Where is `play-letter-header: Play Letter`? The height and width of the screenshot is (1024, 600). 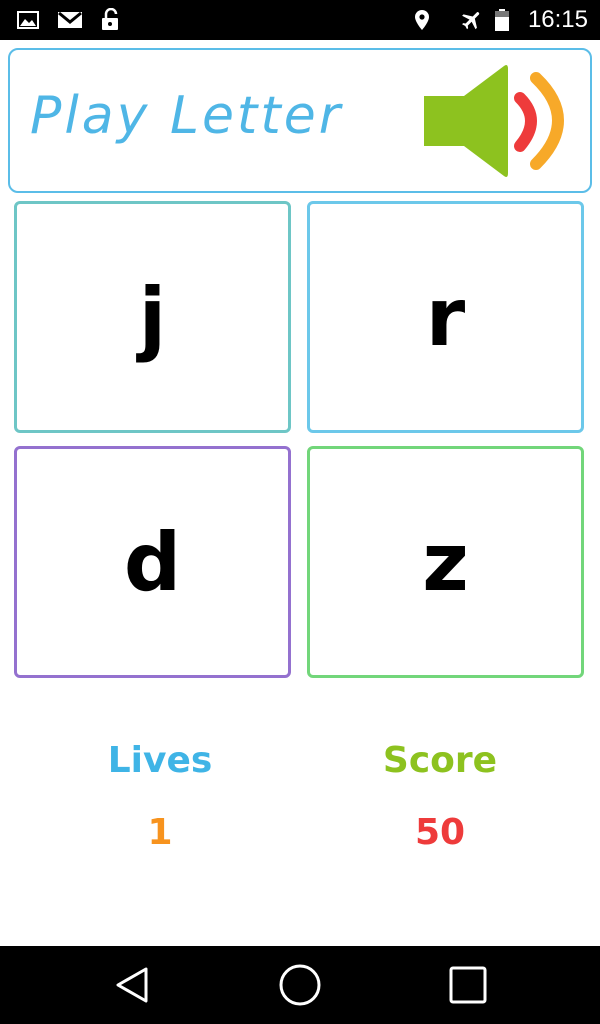 play-letter-header: Play Letter is located at coordinates (300, 120).